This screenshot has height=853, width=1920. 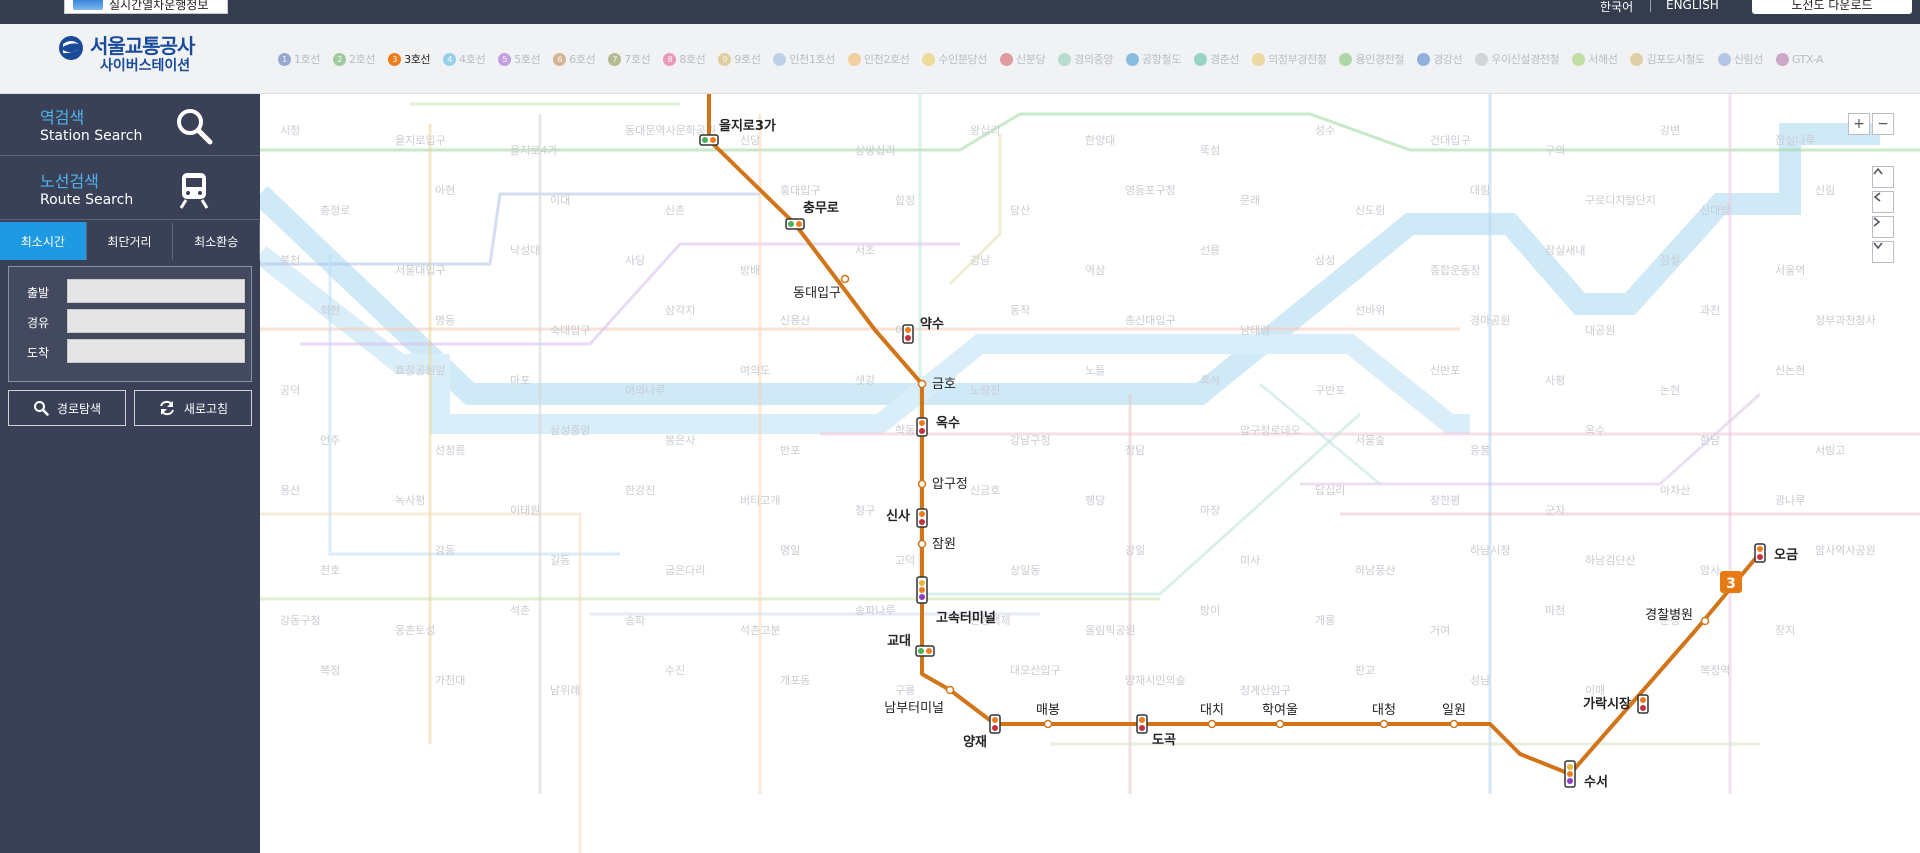 I want to click on background-station-label: 여의나루, so click(x=645, y=390).